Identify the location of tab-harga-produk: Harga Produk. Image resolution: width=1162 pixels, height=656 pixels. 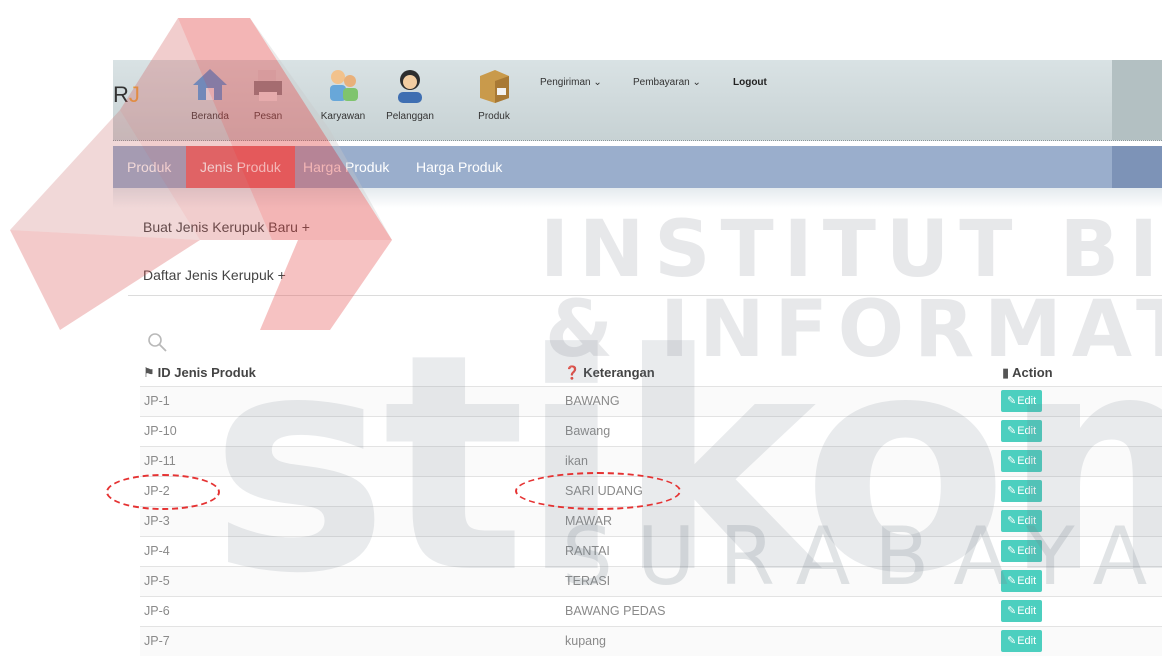
(346, 167).